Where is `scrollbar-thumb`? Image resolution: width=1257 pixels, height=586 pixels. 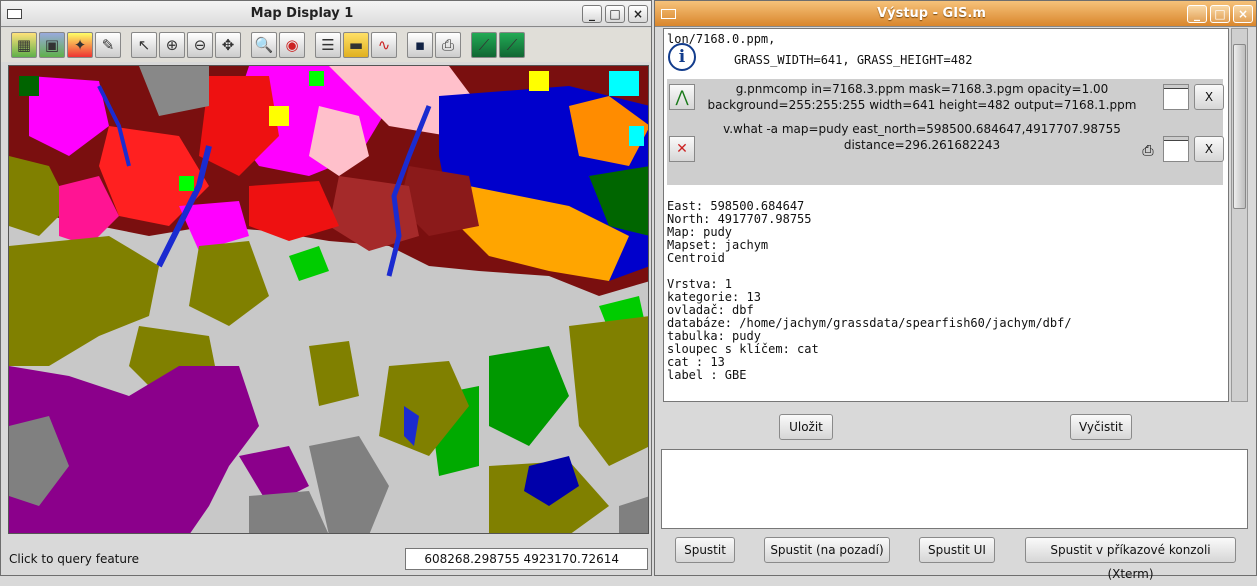
scrollbar-thumb is located at coordinates (1239, 126).